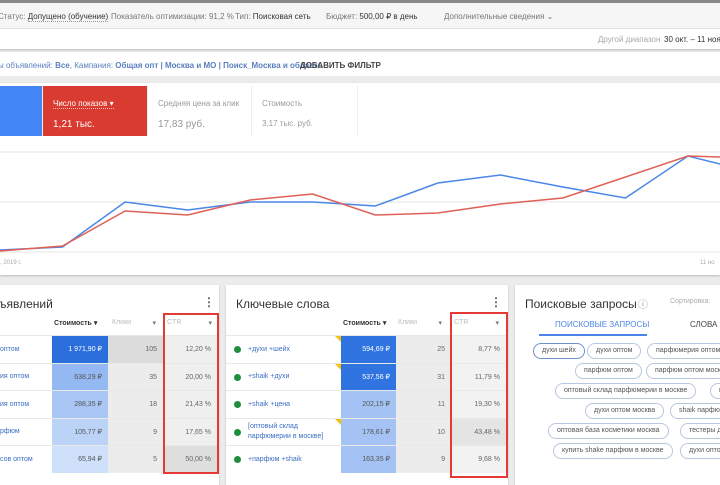  Describe the element at coordinates (269, 349) in the screenshot. I see `row-name: +духи +шейх` at that location.